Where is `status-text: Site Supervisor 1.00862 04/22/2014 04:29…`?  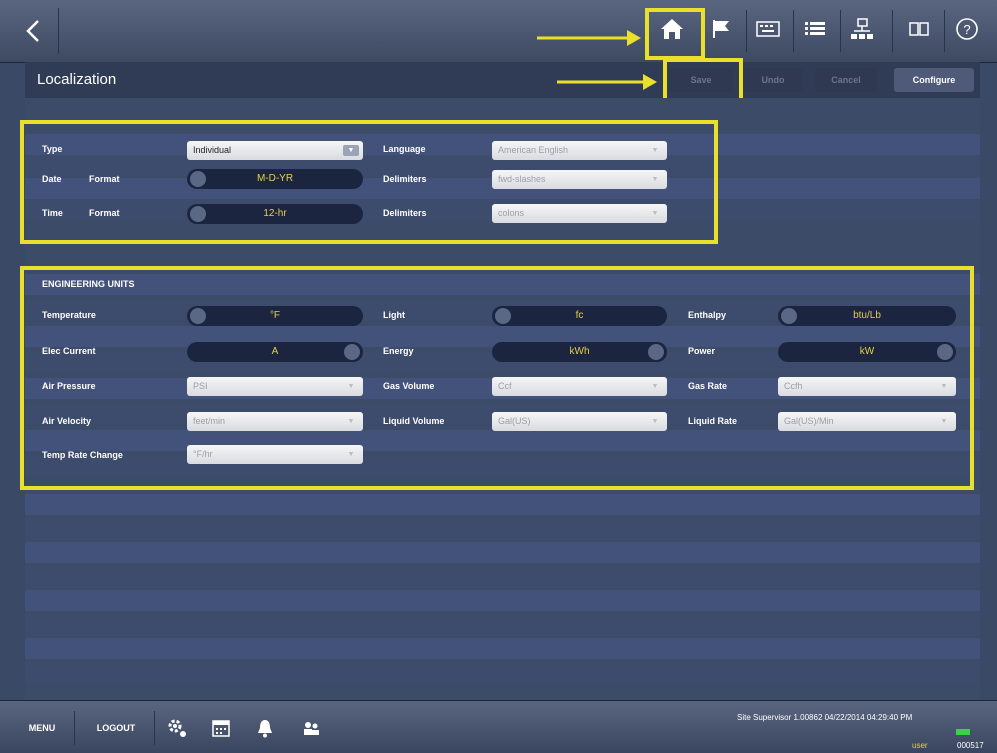
status-text: Site Supervisor 1.00862 04/22/2014 04:29… is located at coordinates (825, 717).